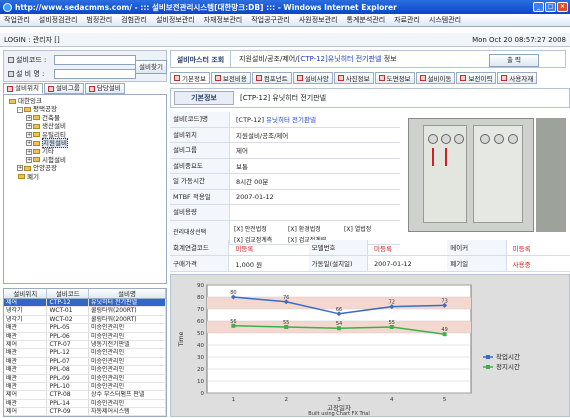 The image size is (570, 418). Describe the element at coordinates (36, 126) in the screenshot. I see `folder-icon` at that location.